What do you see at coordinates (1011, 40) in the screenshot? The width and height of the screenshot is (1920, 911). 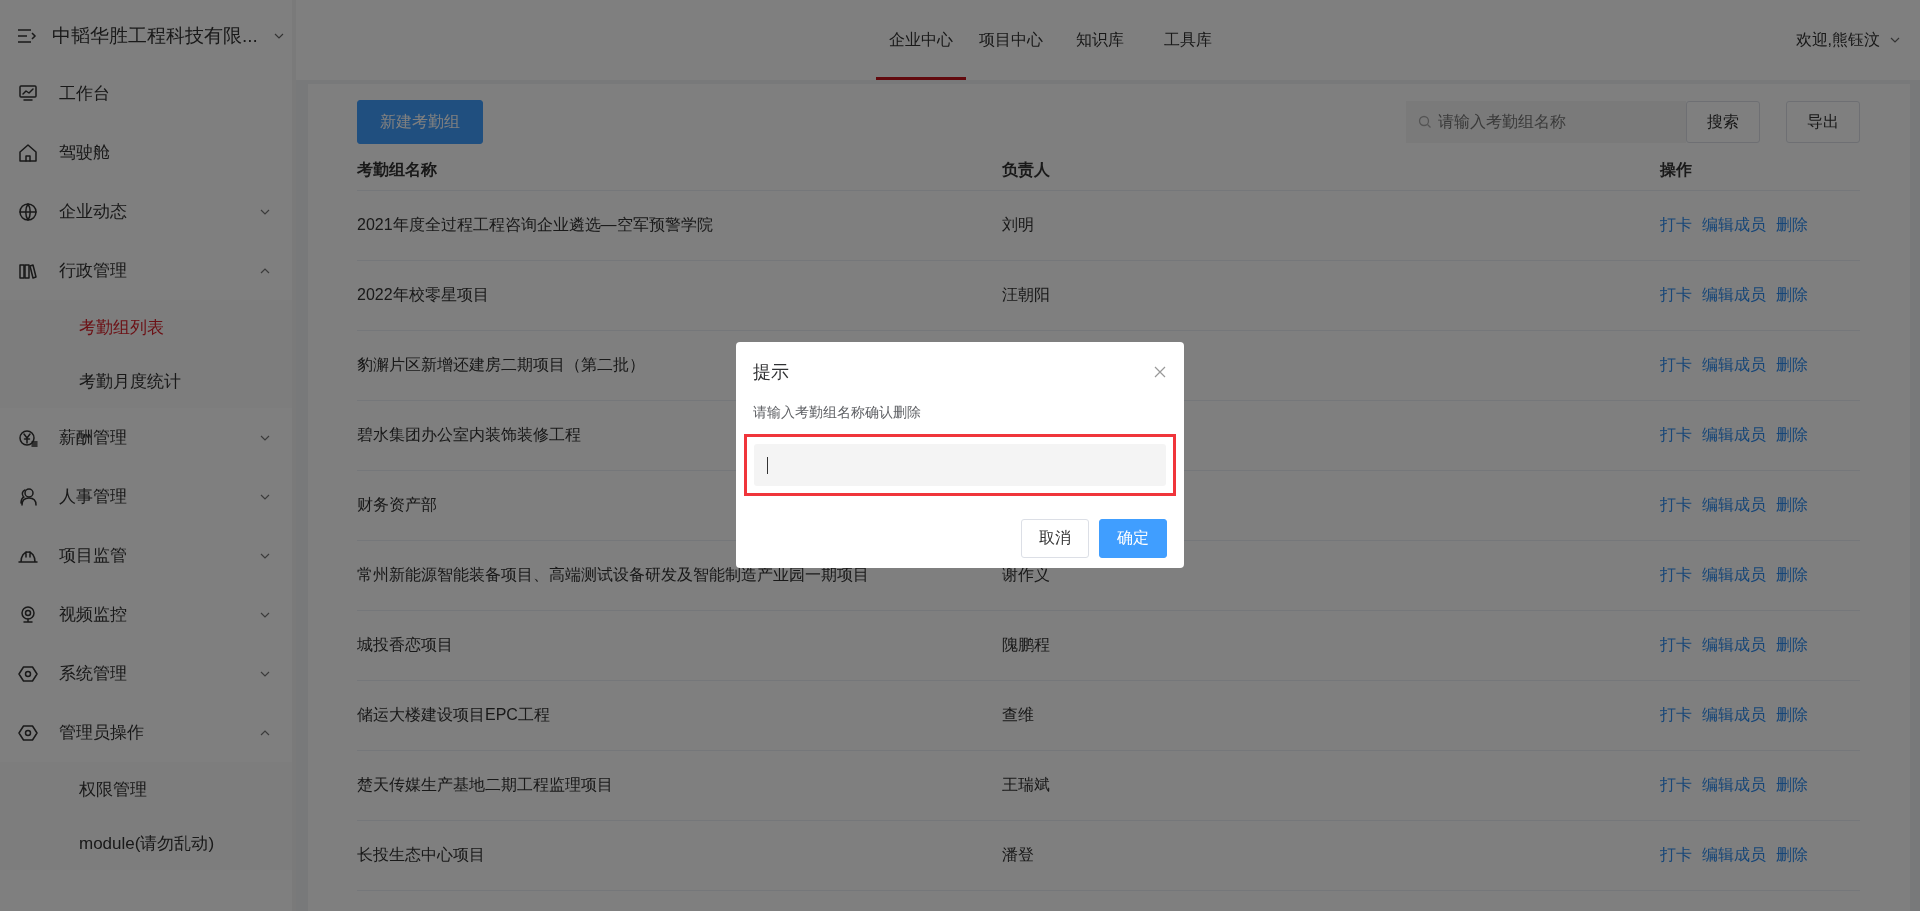 I see `nav-tab: 项目中心` at bounding box center [1011, 40].